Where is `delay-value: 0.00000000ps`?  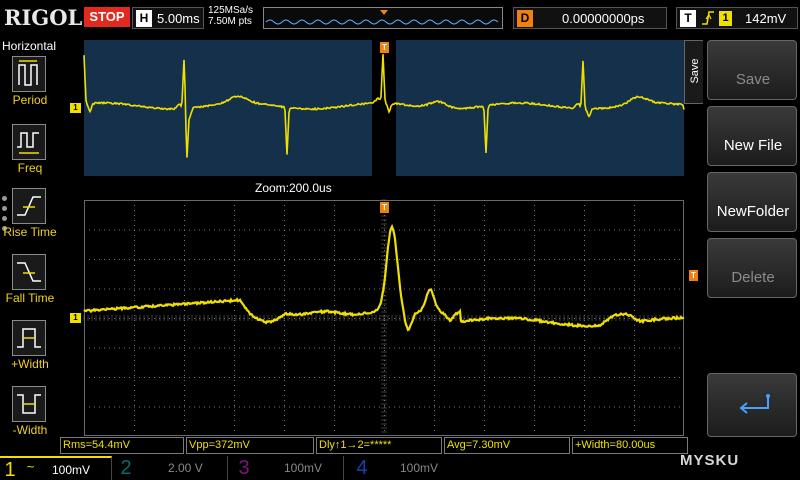
delay-value: 0.00000000ps is located at coordinates (603, 18).